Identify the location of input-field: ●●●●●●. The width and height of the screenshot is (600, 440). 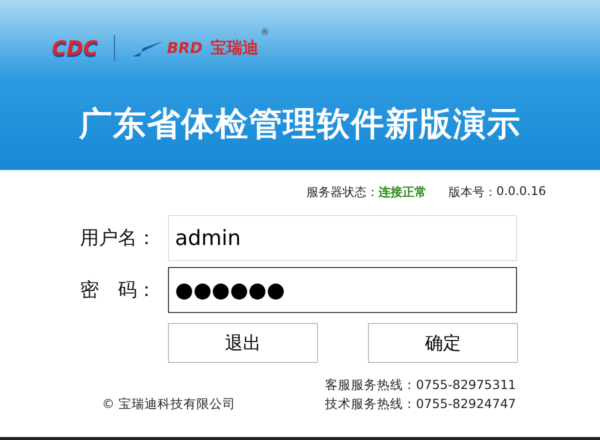
(342, 290).